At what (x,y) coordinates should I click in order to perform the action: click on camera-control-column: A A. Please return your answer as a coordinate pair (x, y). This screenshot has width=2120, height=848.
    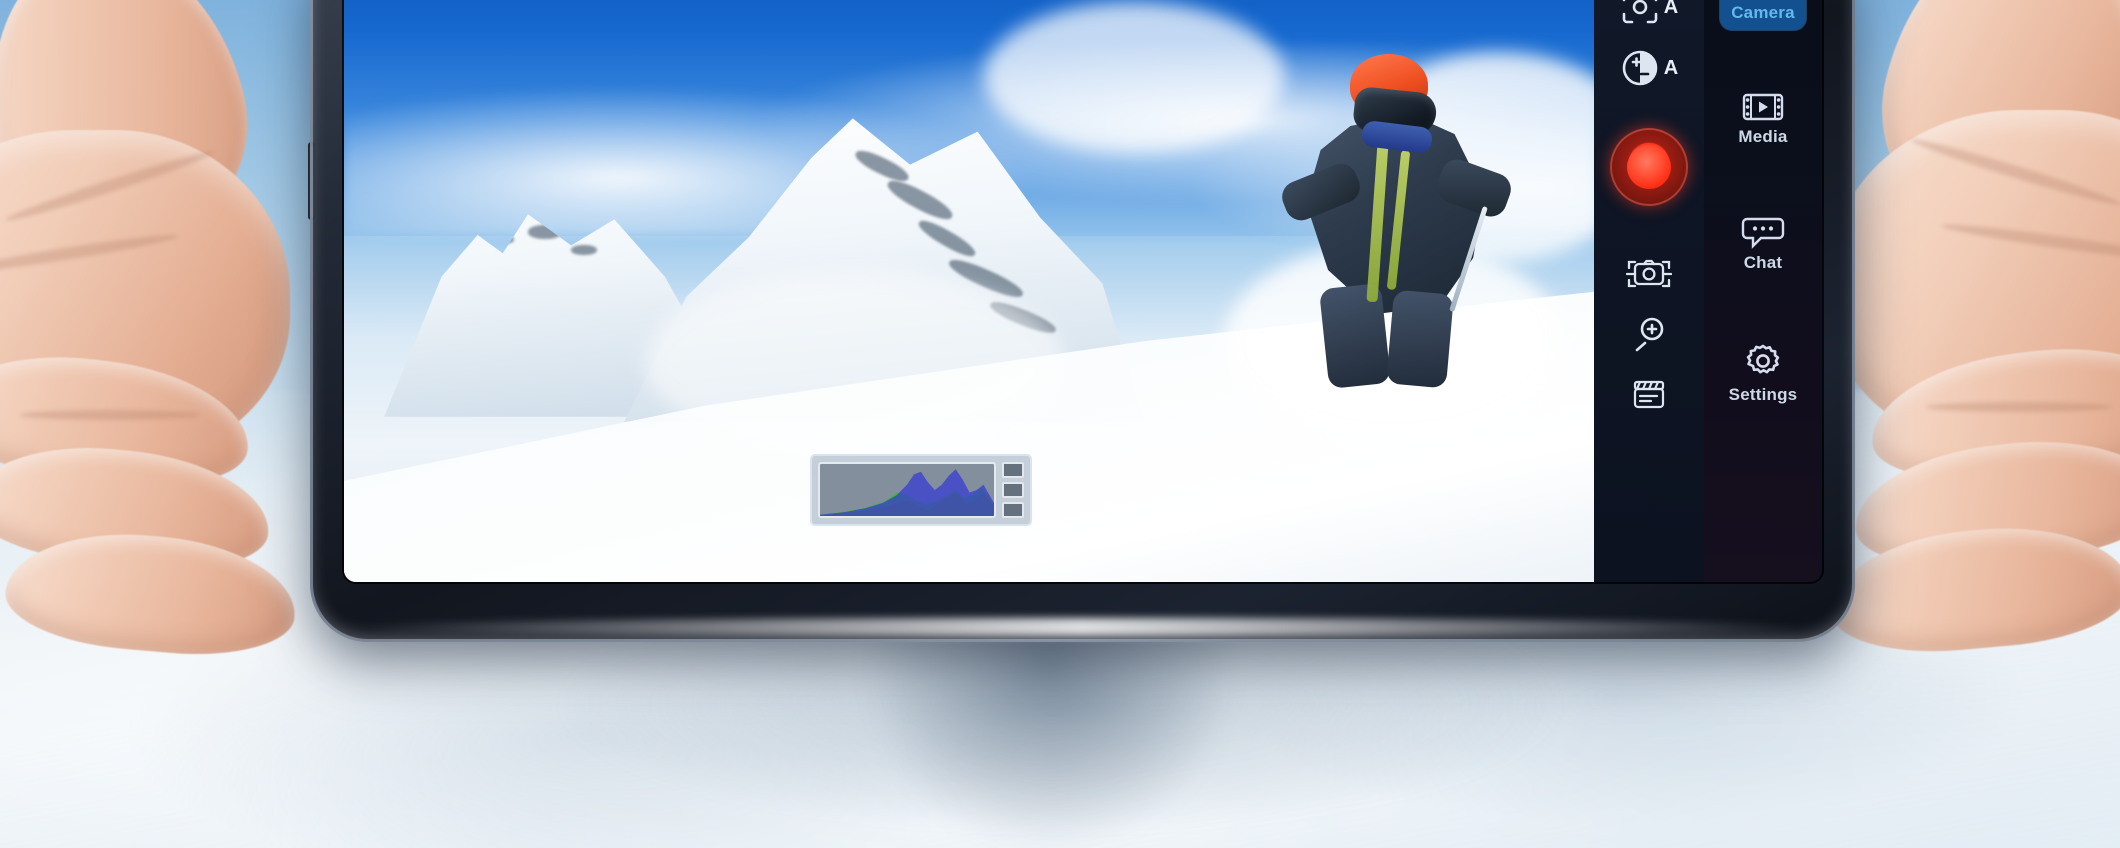
    Looking at the image, I should click on (1649, 291).